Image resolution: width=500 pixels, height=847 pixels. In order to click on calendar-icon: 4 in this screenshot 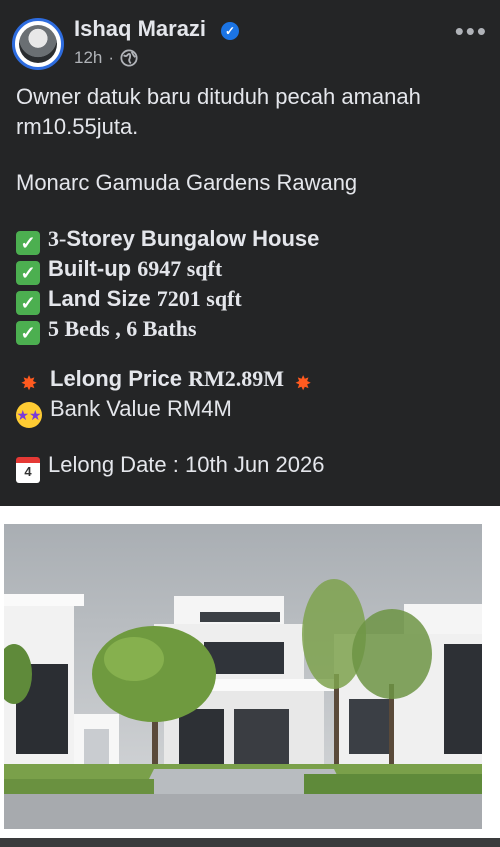, I will do `click(28, 470)`.